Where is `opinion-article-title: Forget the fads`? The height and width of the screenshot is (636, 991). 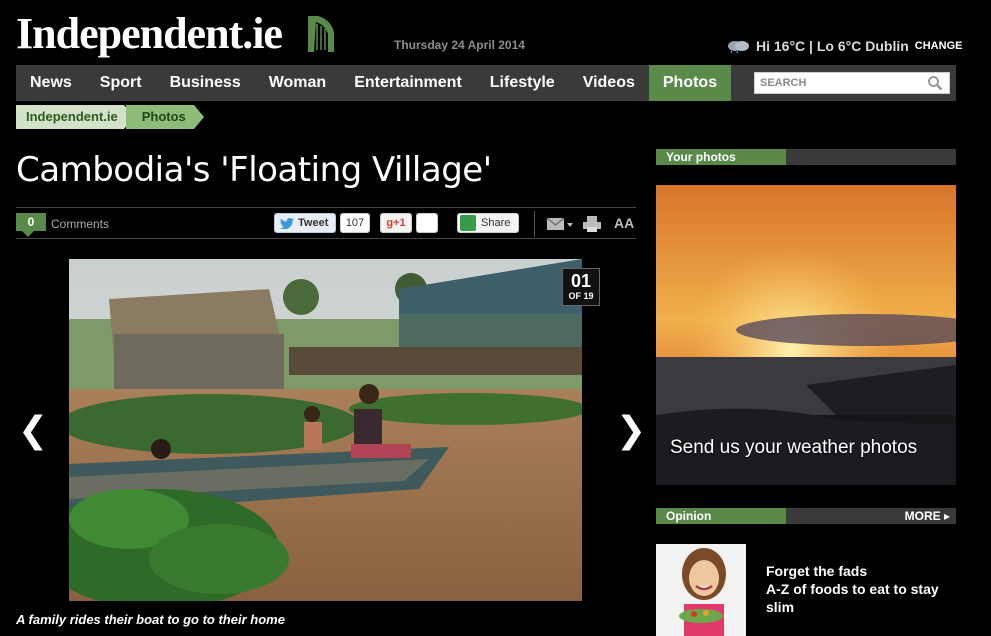
opinion-article-title: Forget the fads is located at coordinates (816, 571).